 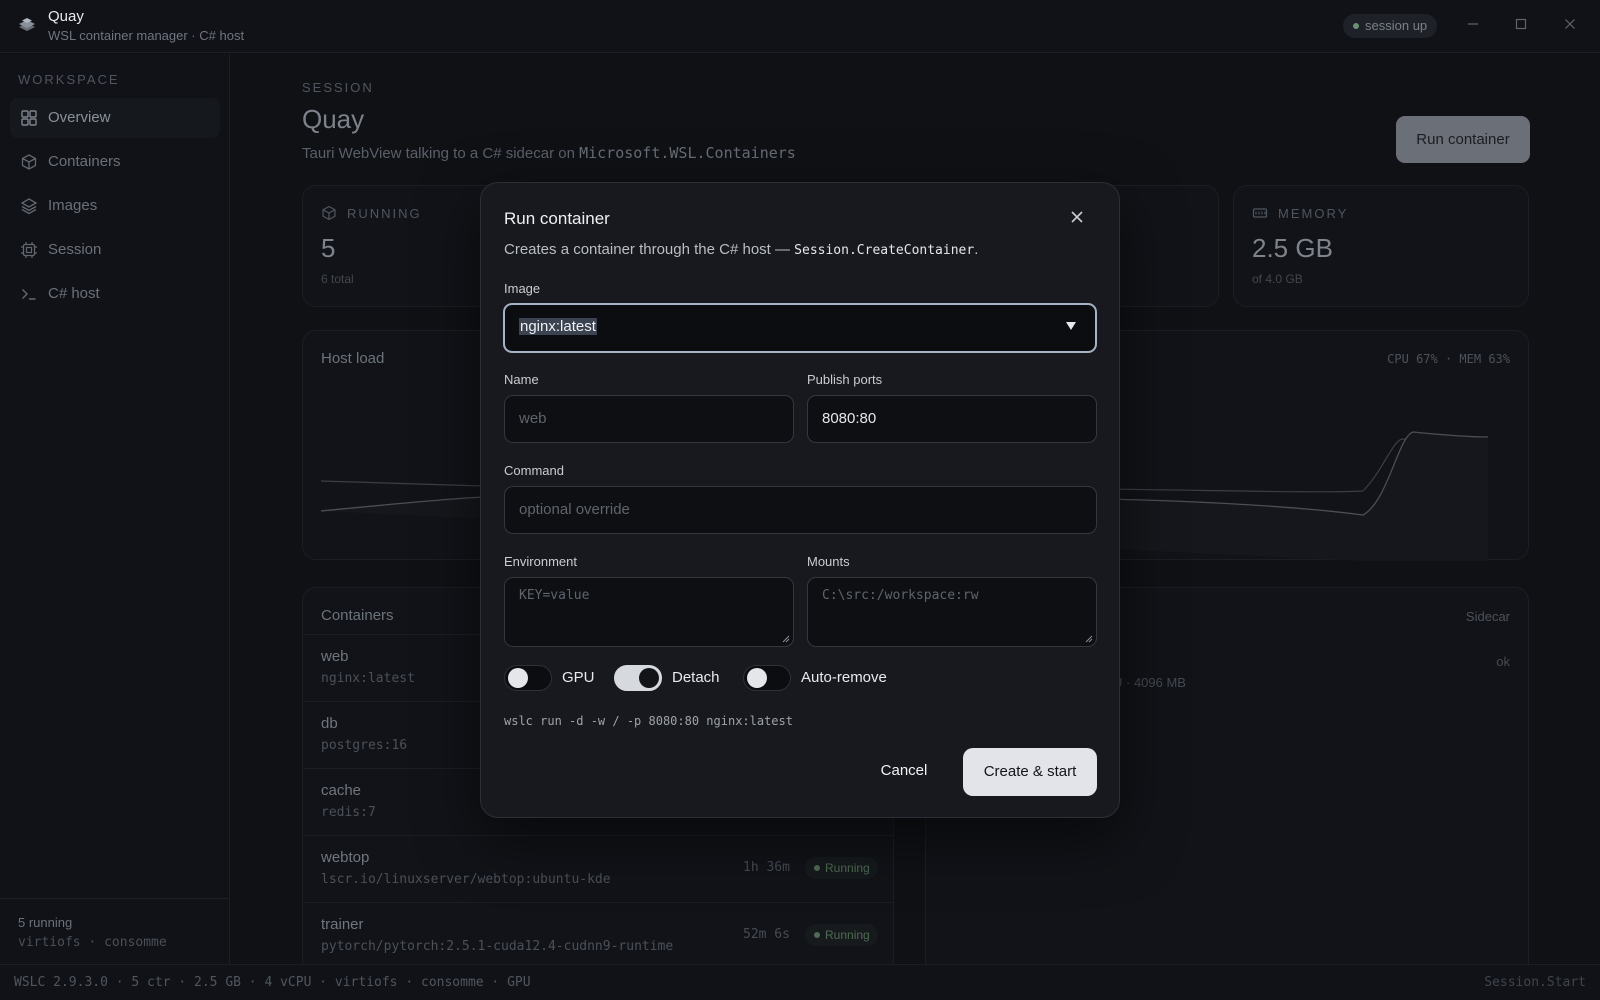 I want to click on app-logo-icon, so click(x=27, y=24).